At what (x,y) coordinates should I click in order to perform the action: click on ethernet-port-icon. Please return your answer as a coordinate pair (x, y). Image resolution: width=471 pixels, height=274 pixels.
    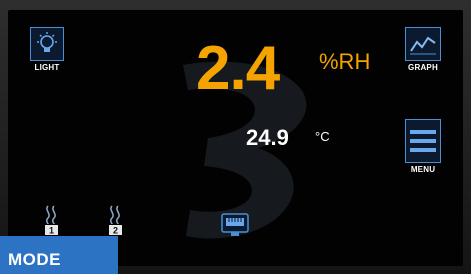
    Looking at the image, I should click on (235, 224).